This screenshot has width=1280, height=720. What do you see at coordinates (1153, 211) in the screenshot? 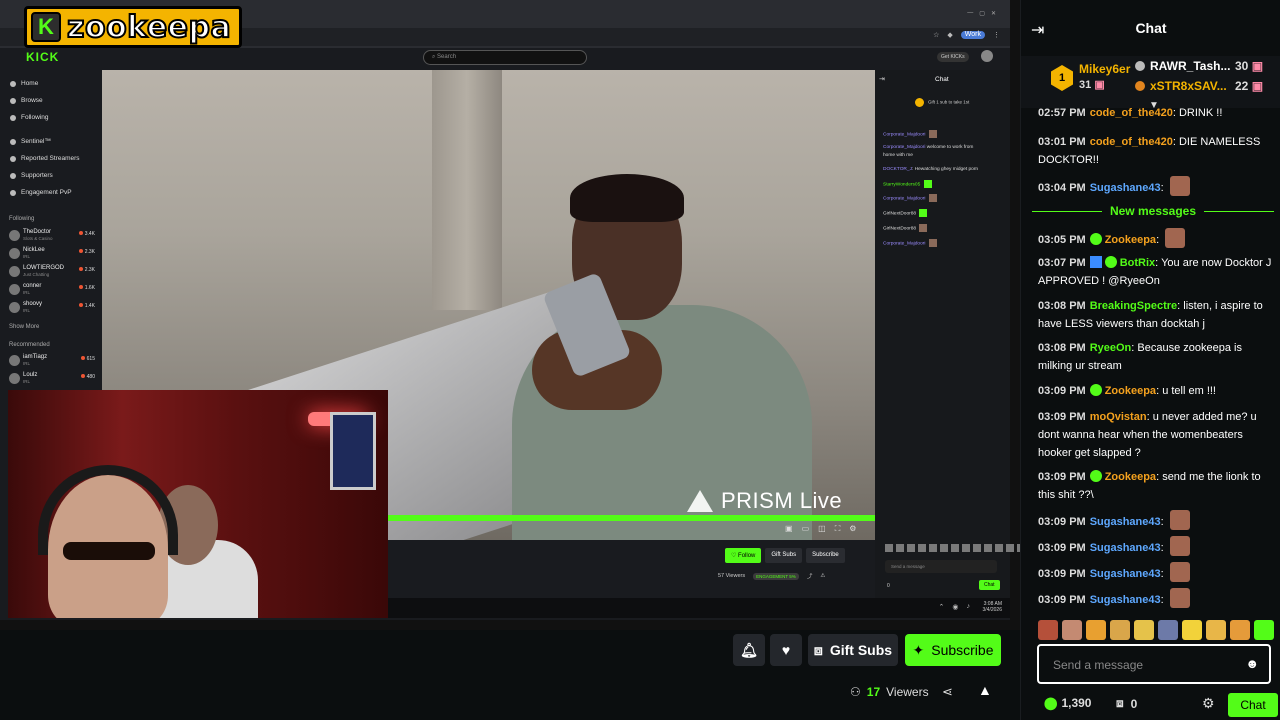
I see `new-messages-divider: New messages` at bounding box center [1153, 211].